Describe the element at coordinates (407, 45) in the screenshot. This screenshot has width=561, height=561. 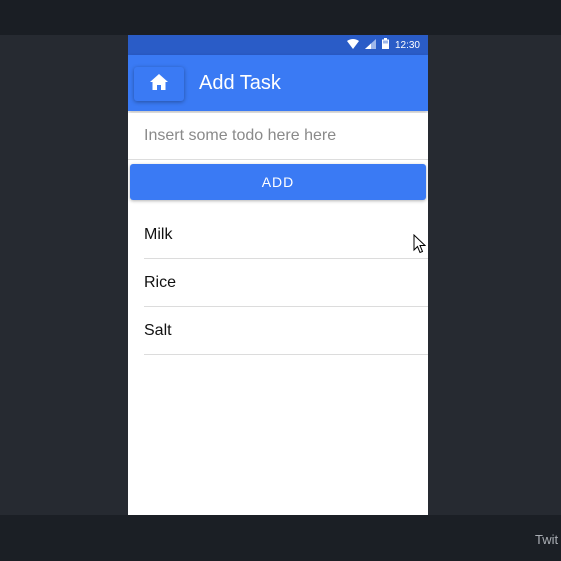
I see `status-time: 12:30` at that location.